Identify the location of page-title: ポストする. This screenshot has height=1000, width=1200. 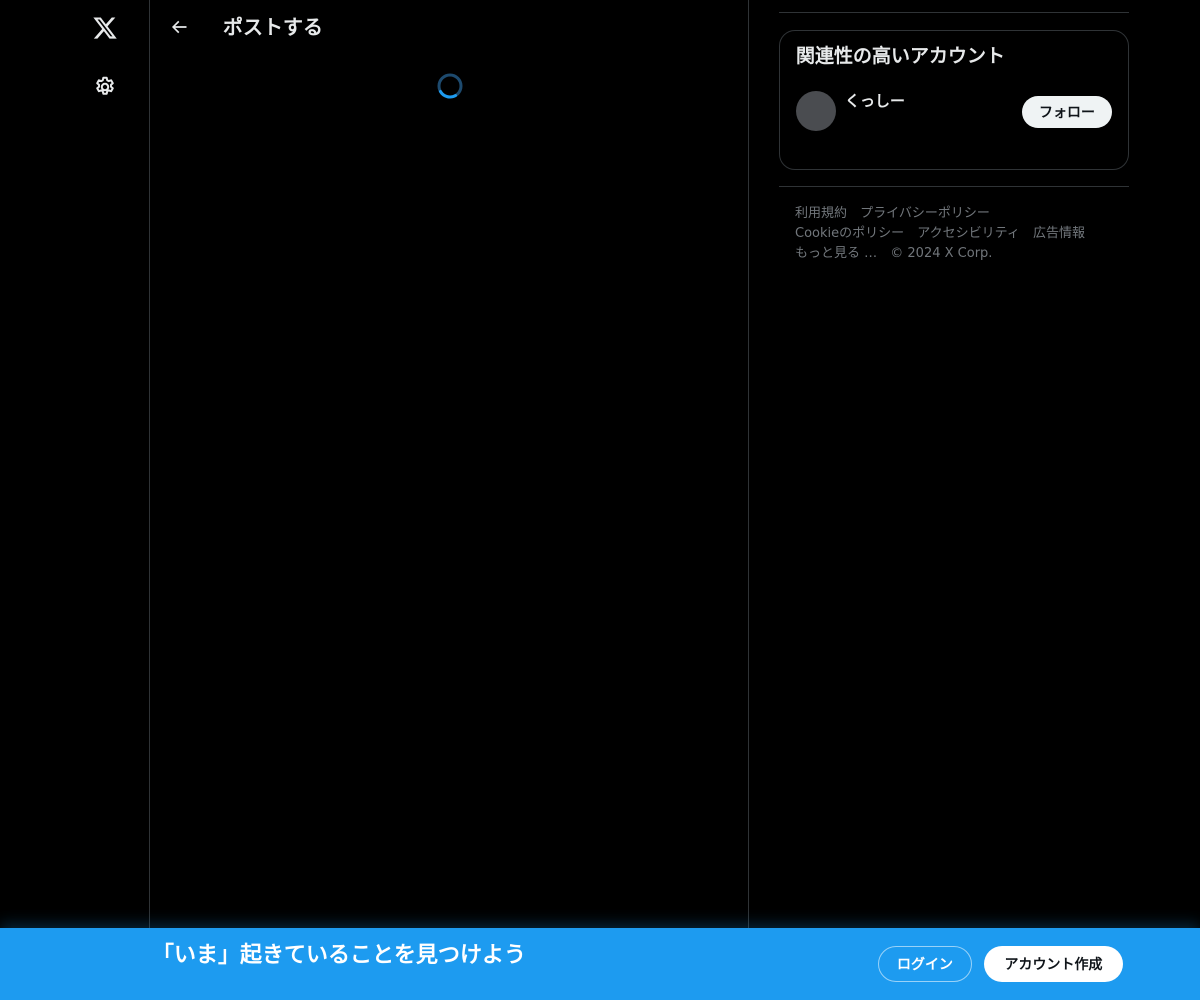
(273, 27).